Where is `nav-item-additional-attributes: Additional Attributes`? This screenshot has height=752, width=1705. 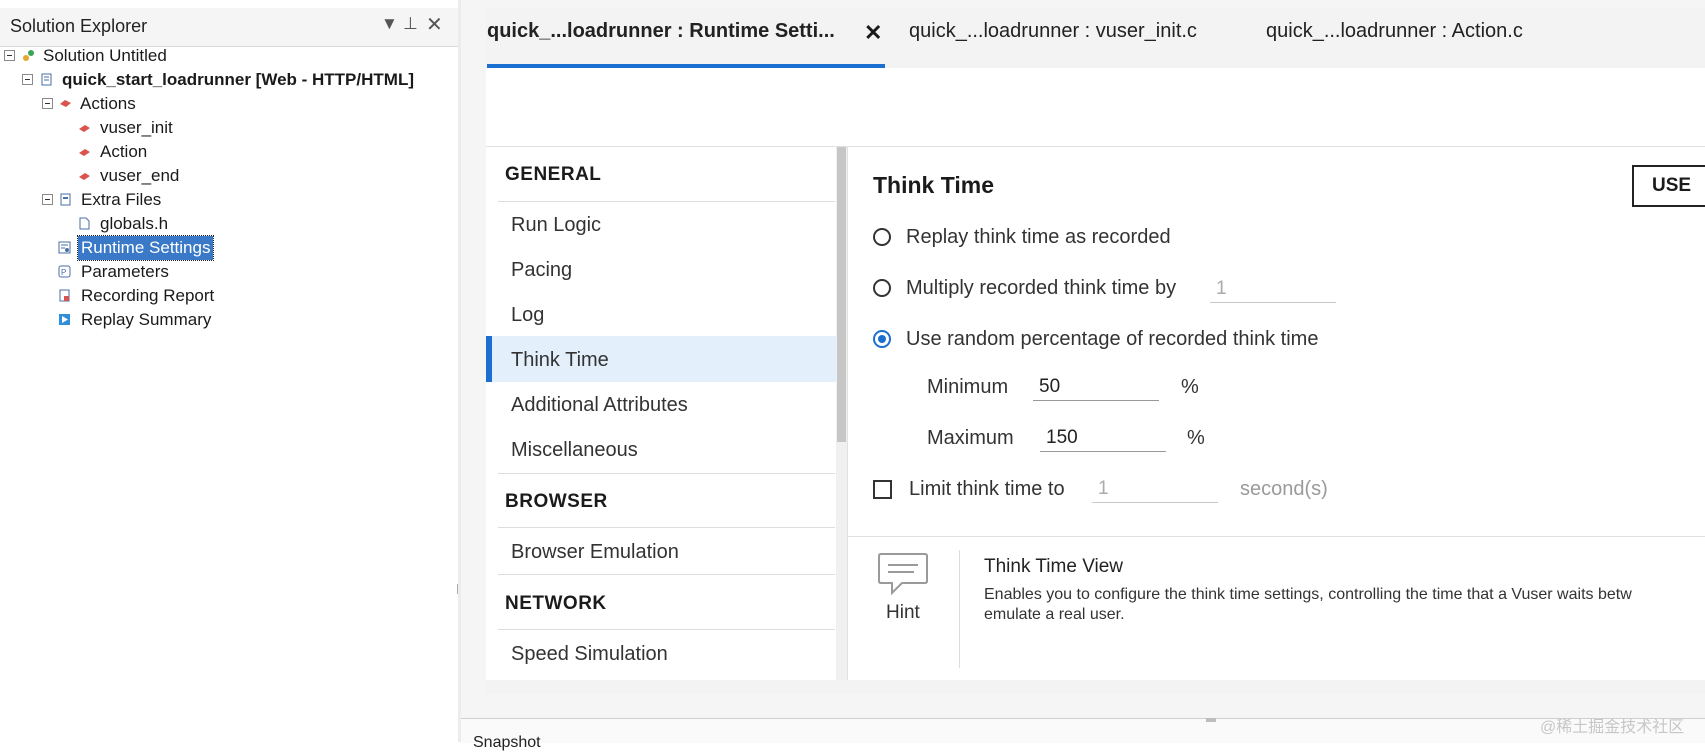
nav-item-additional-attributes: Additional Attributes is located at coordinates (599, 405).